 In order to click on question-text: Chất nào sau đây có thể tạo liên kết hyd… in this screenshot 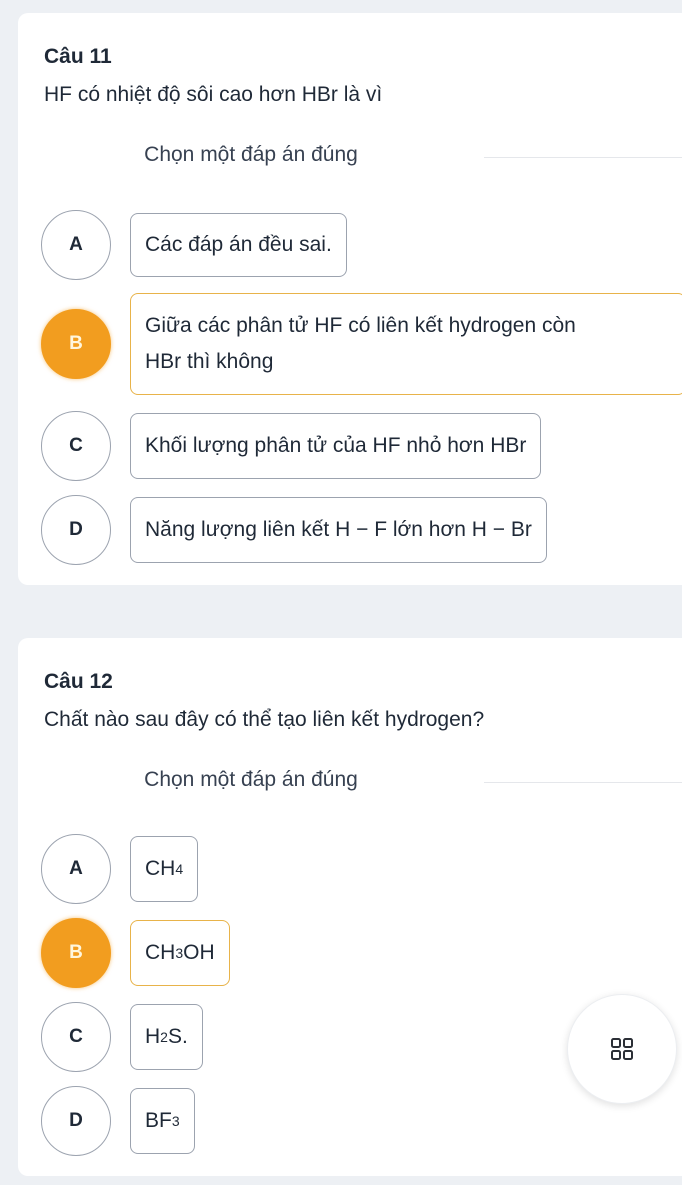, I will do `click(264, 719)`.